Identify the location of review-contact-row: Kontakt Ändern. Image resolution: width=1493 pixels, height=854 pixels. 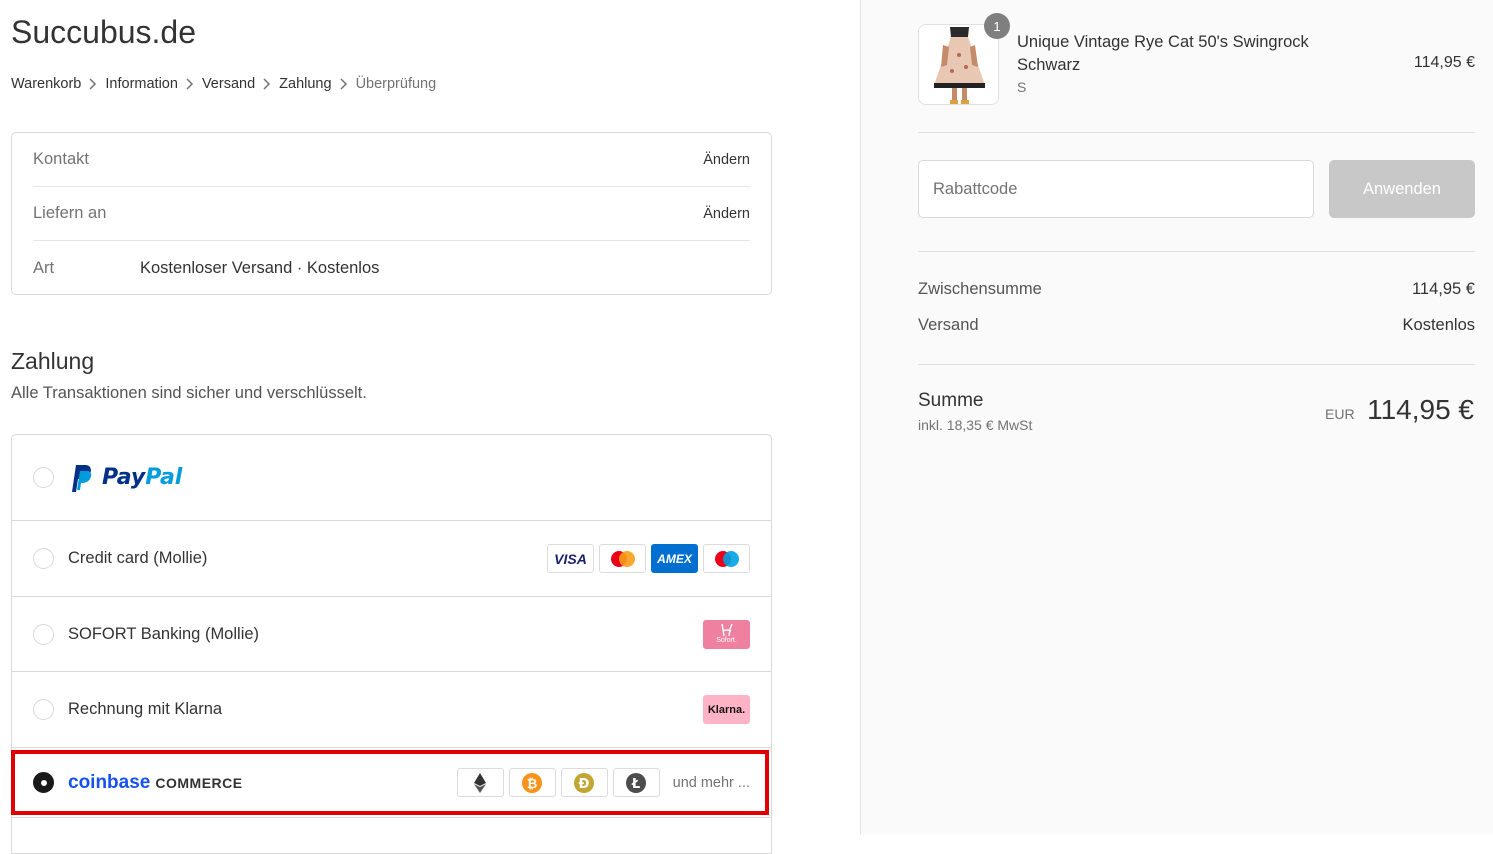
(391, 160).